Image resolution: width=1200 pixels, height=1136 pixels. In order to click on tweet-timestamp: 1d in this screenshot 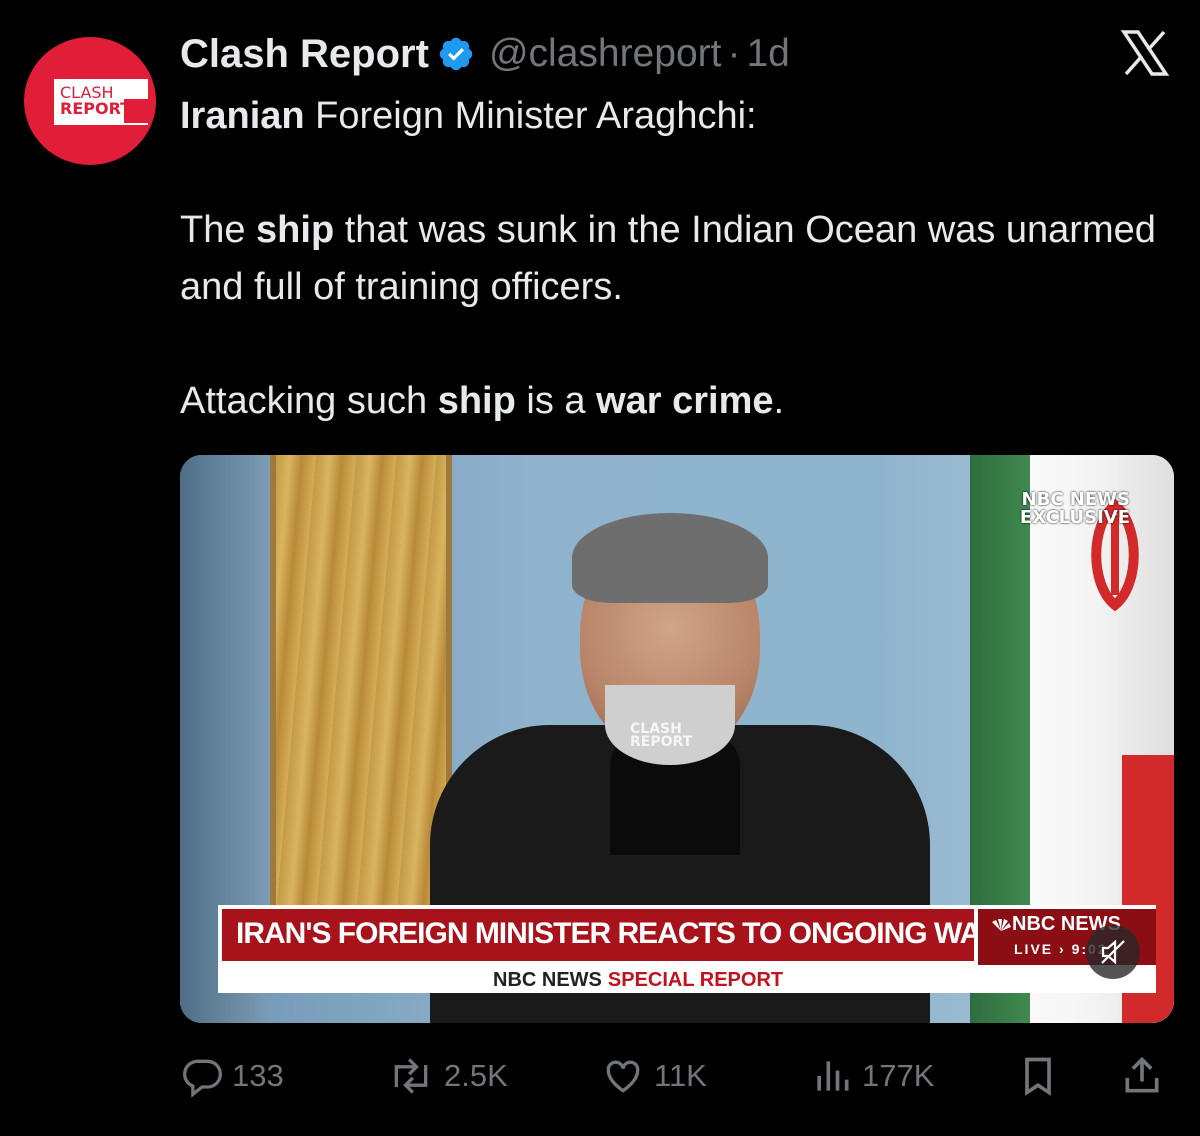, I will do `click(767, 54)`.